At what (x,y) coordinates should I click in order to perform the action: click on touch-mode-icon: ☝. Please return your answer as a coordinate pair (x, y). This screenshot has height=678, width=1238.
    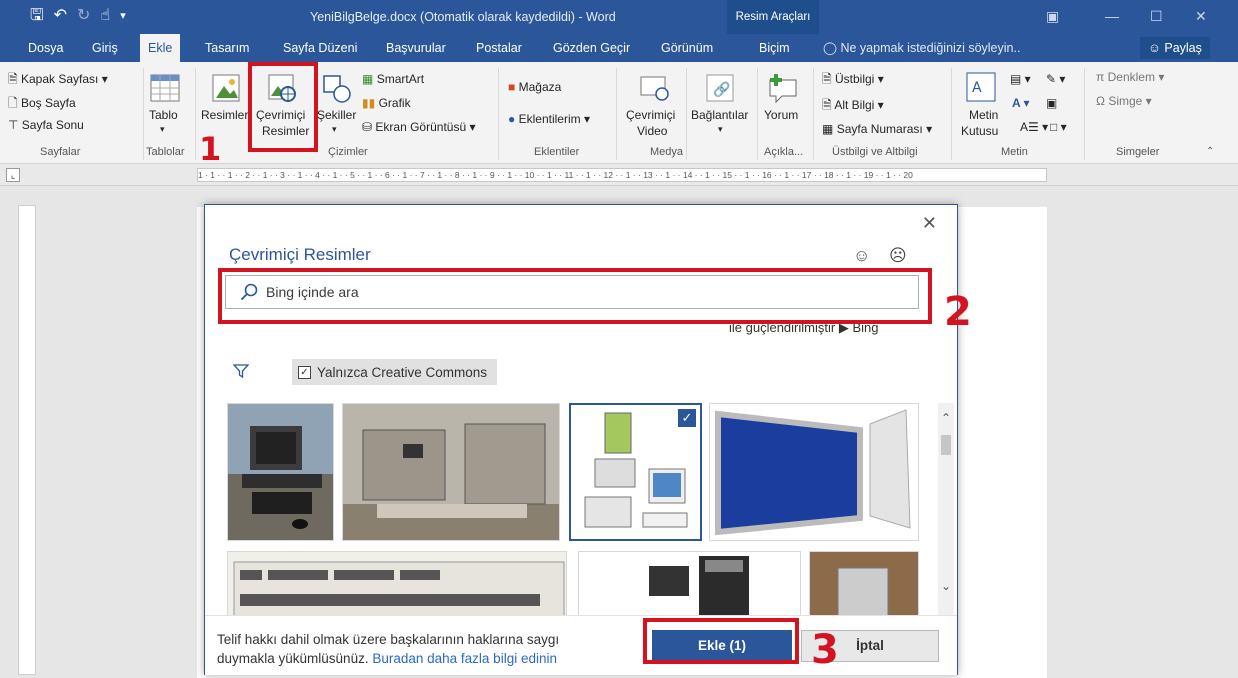
    Looking at the image, I should click on (105, 16).